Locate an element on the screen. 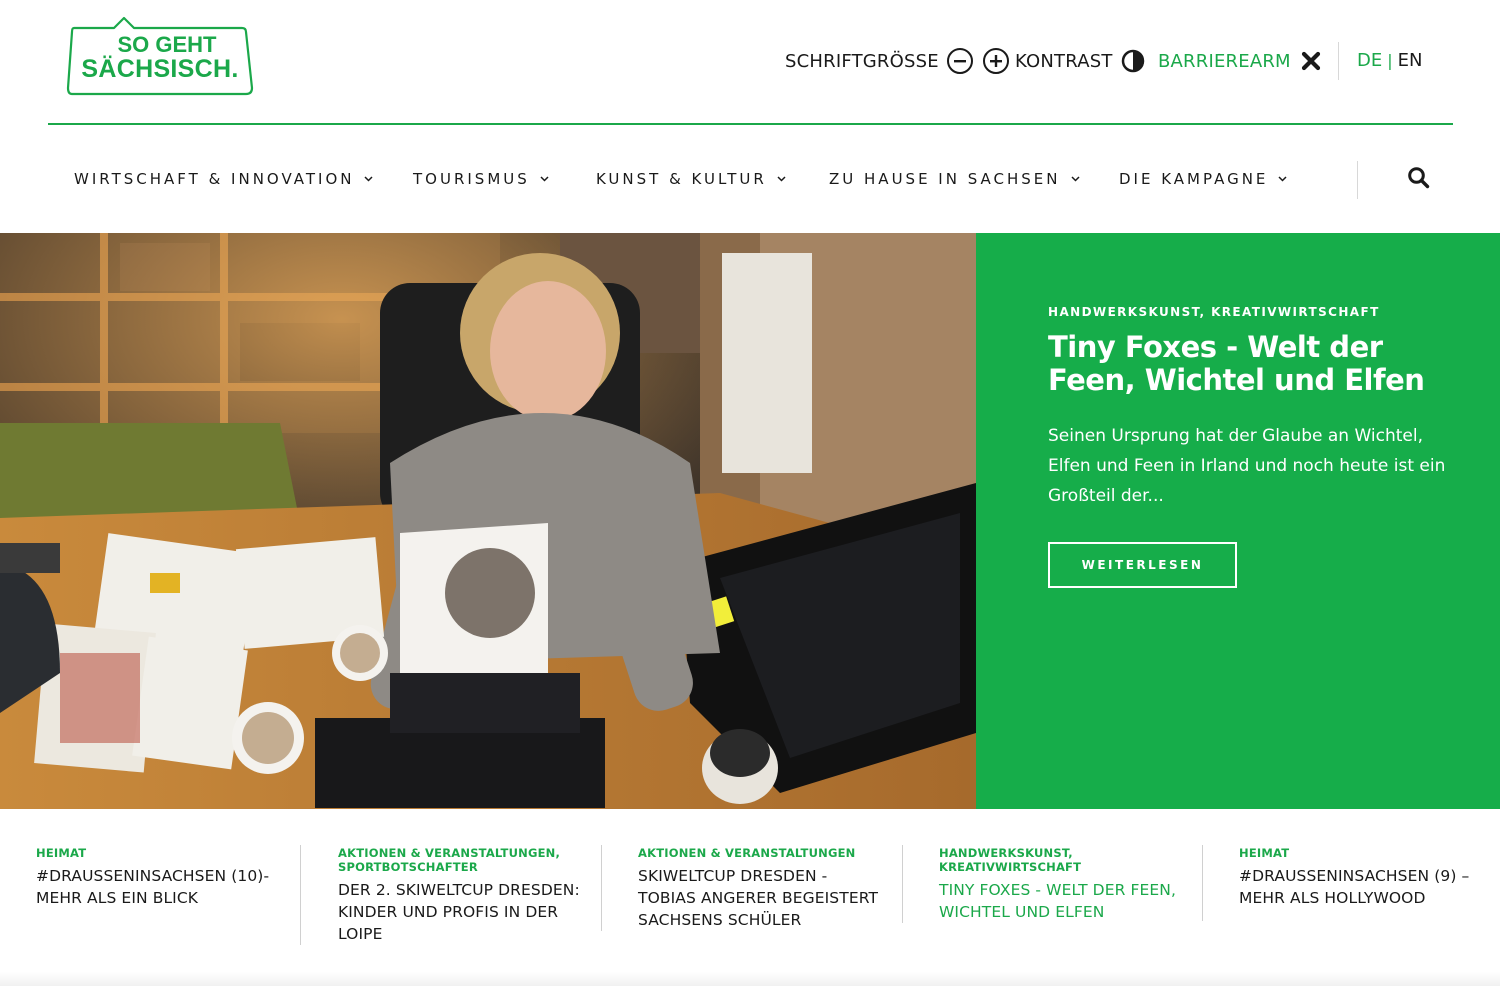 The height and width of the screenshot is (986, 1500). contrast-toggle: KONTRAST is located at coordinates (1080, 61).